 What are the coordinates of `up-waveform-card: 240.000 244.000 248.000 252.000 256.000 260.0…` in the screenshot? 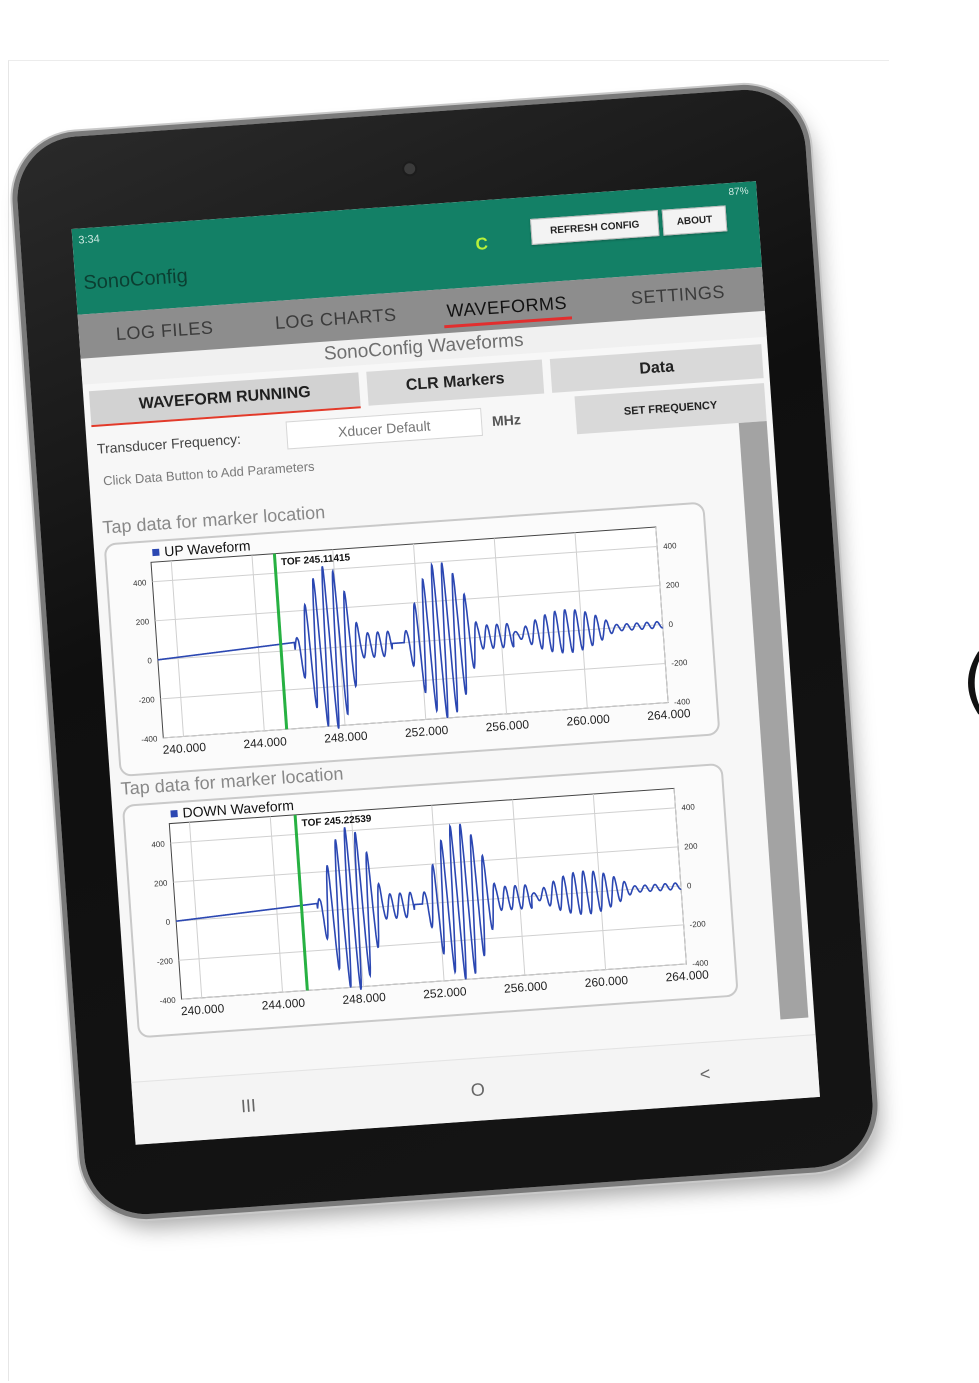 It's located at (412, 639).